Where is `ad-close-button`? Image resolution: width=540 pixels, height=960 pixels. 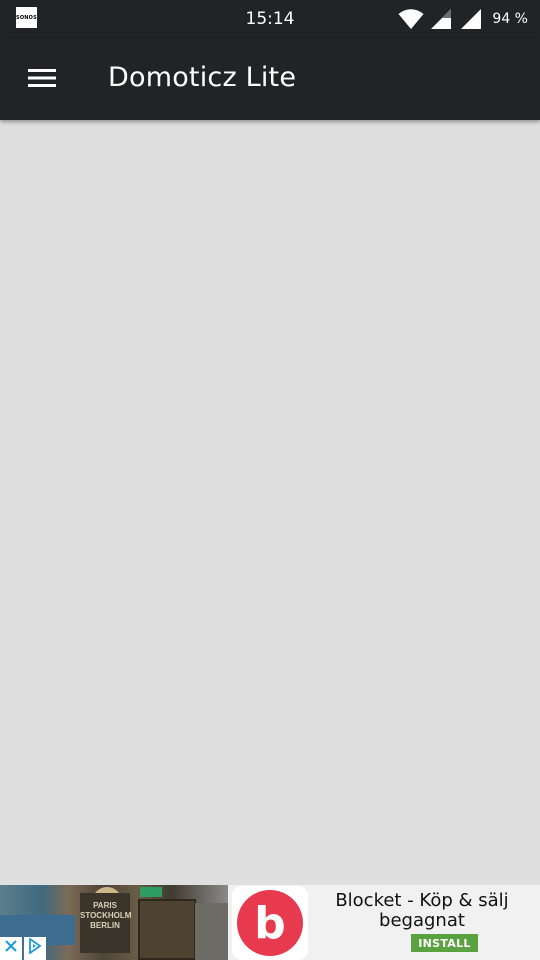 ad-close-button is located at coordinates (11, 948).